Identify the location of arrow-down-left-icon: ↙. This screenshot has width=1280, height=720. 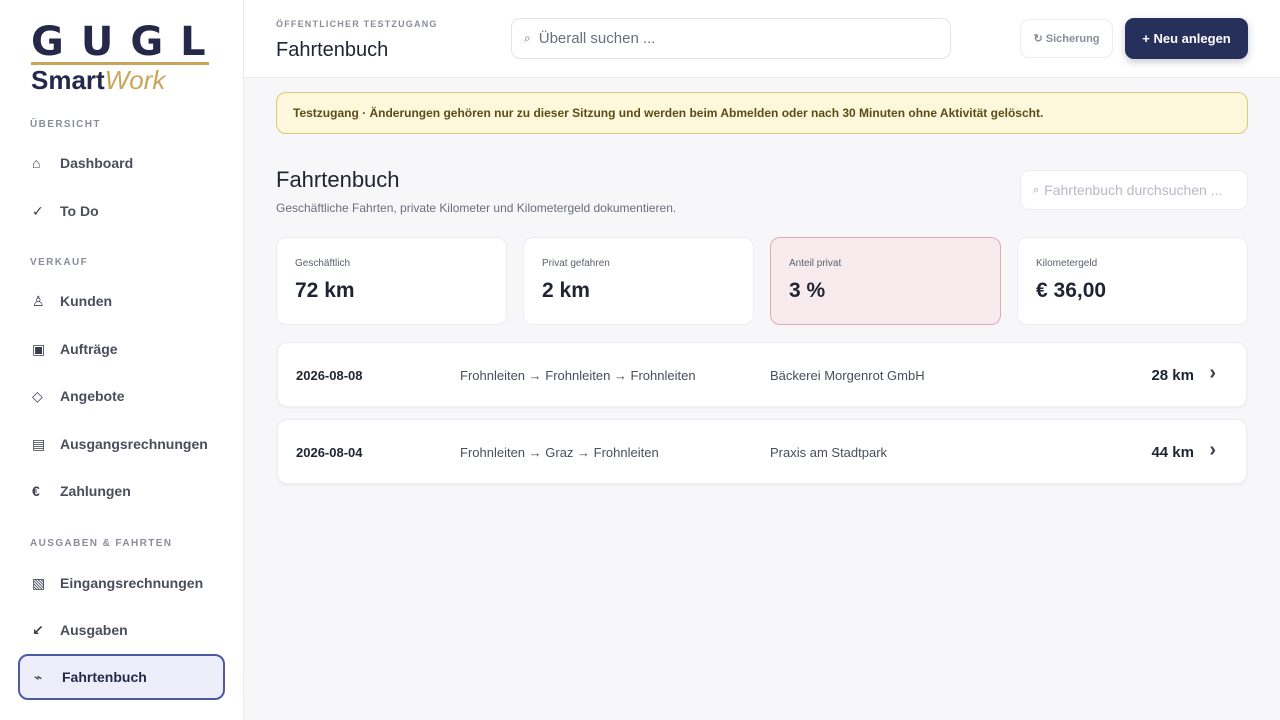
(38, 629).